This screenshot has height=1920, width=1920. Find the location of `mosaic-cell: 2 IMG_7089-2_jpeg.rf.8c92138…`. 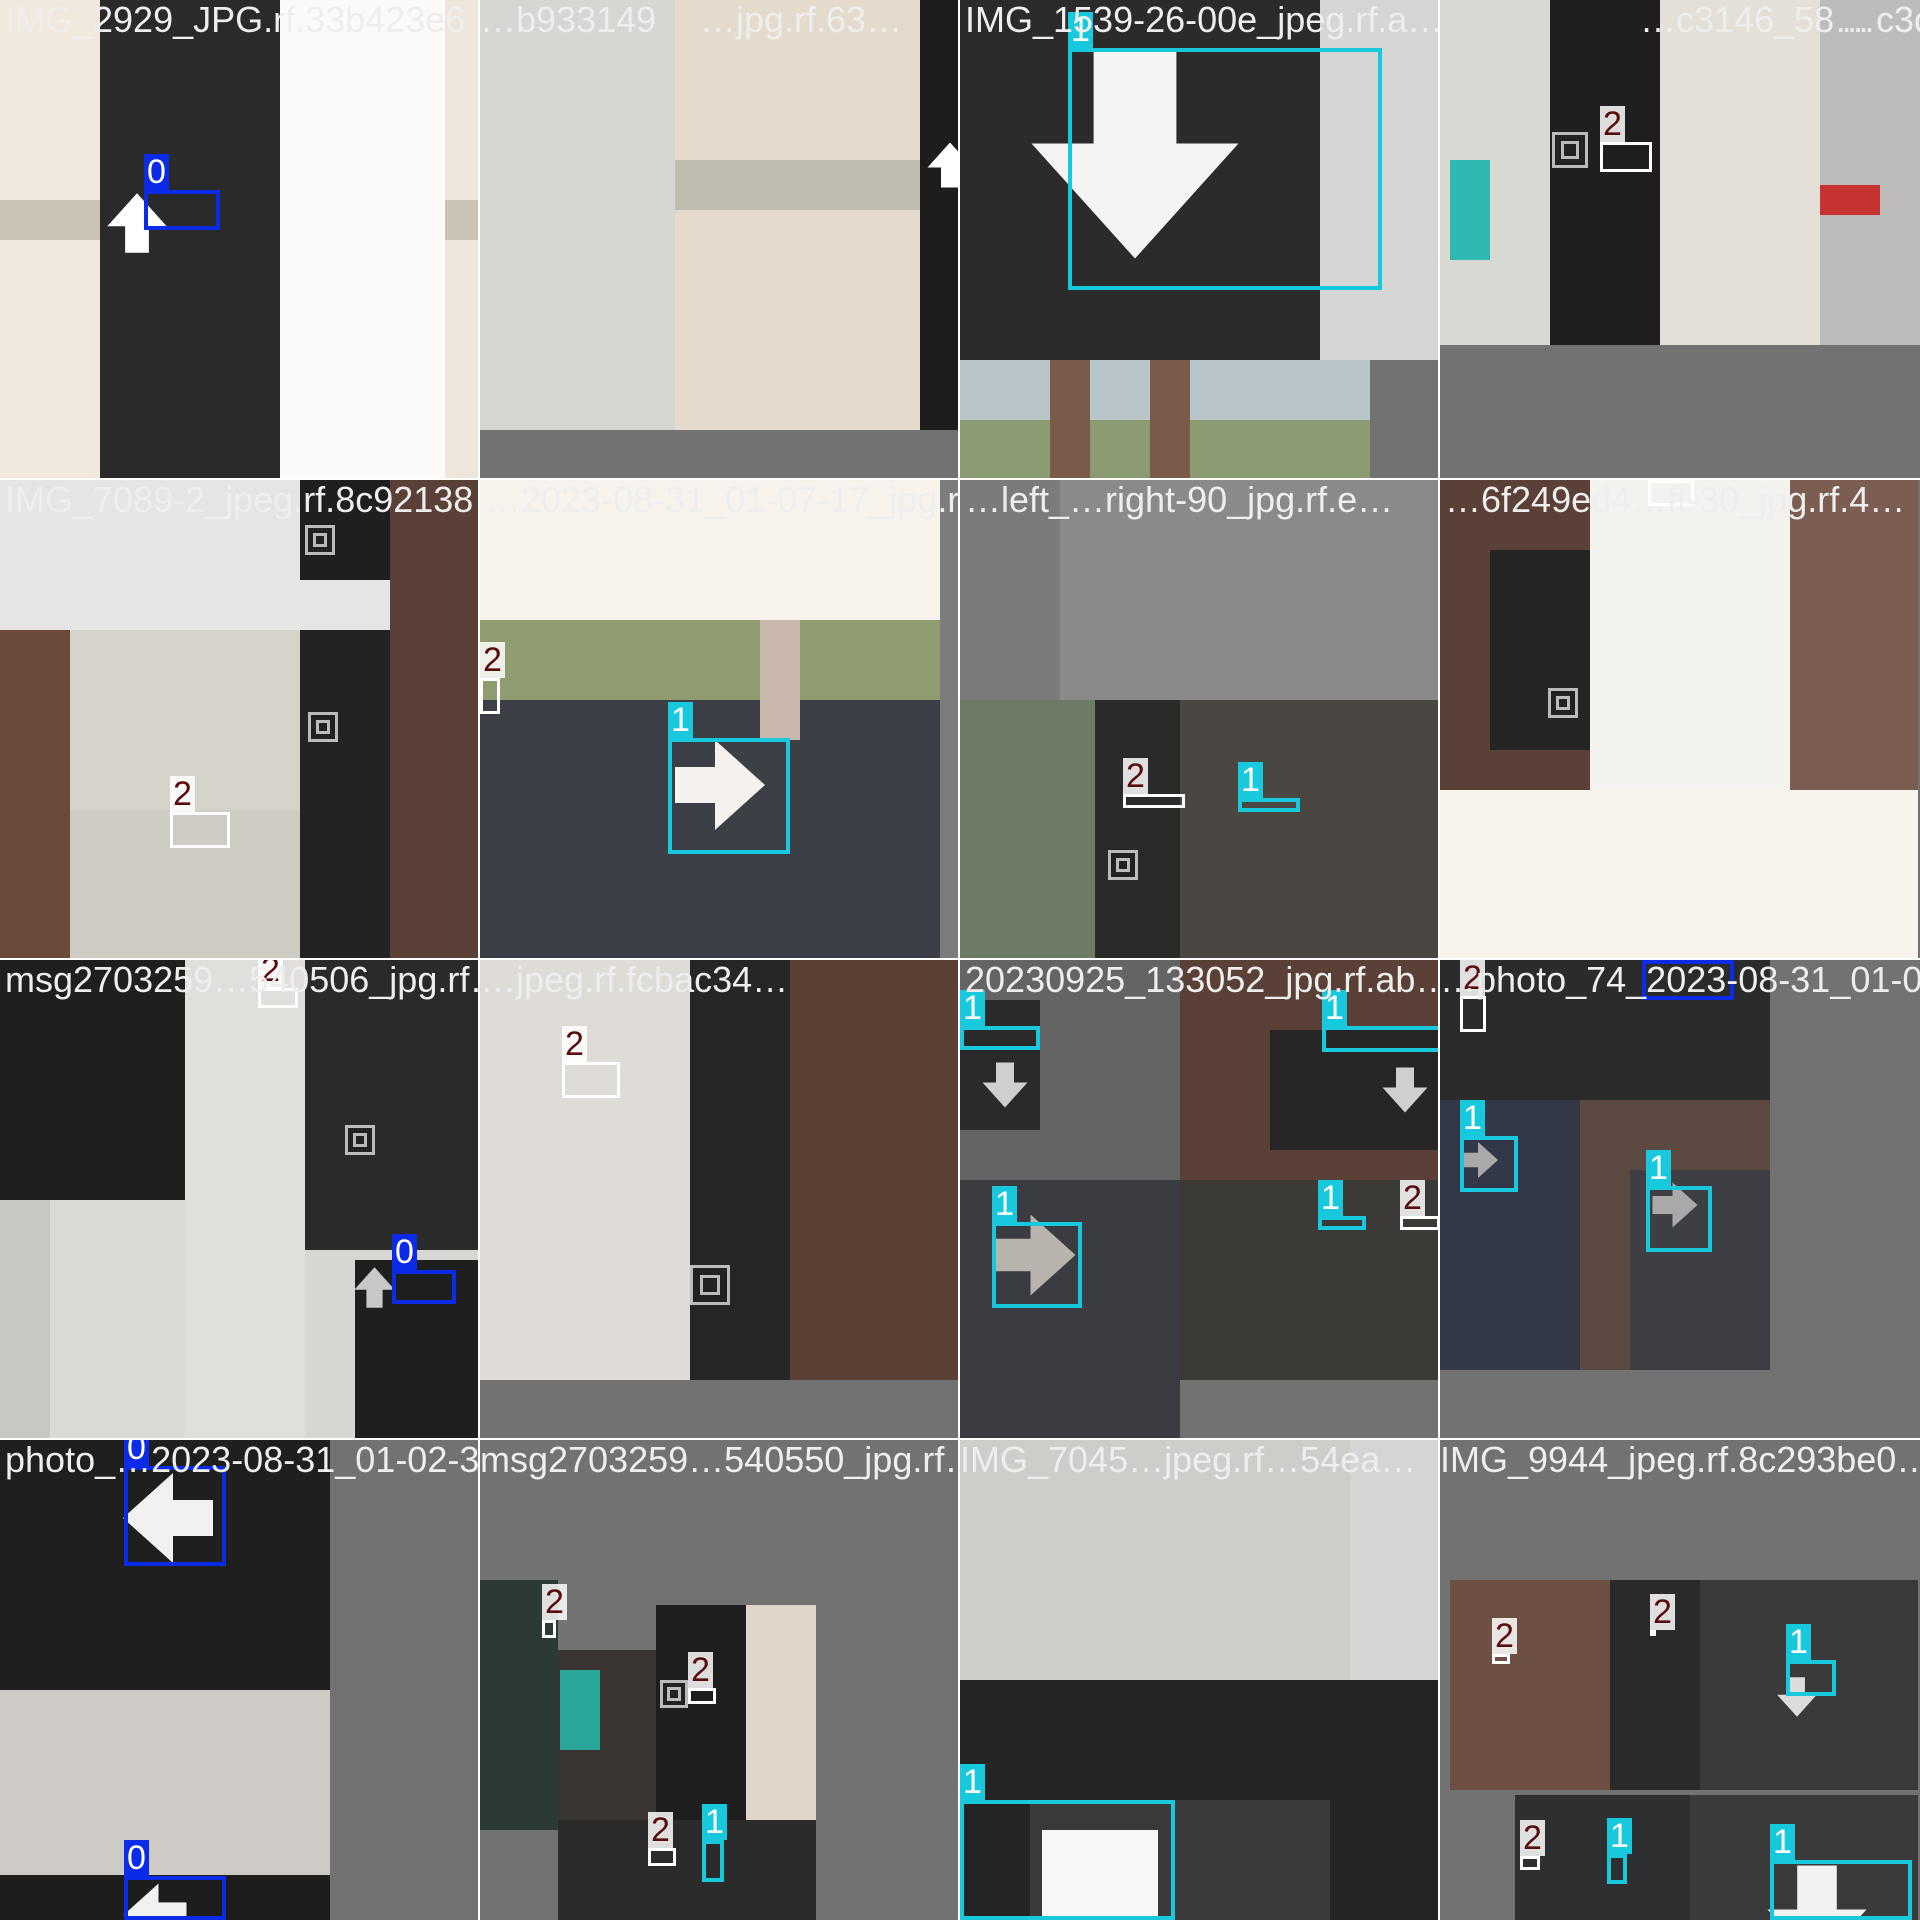

mosaic-cell: 2 IMG_7089-2_jpeg.rf.8c92138… is located at coordinates (239, 719).